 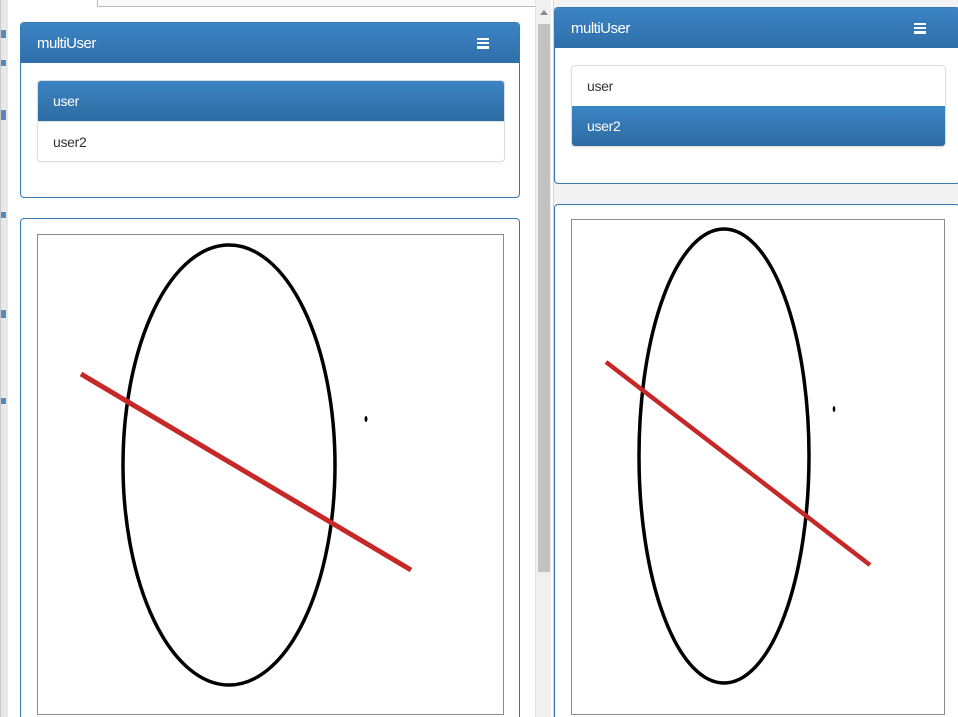 What do you see at coordinates (544, 298) in the screenshot?
I see `scrollbar-thumb` at bounding box center [544, 298].